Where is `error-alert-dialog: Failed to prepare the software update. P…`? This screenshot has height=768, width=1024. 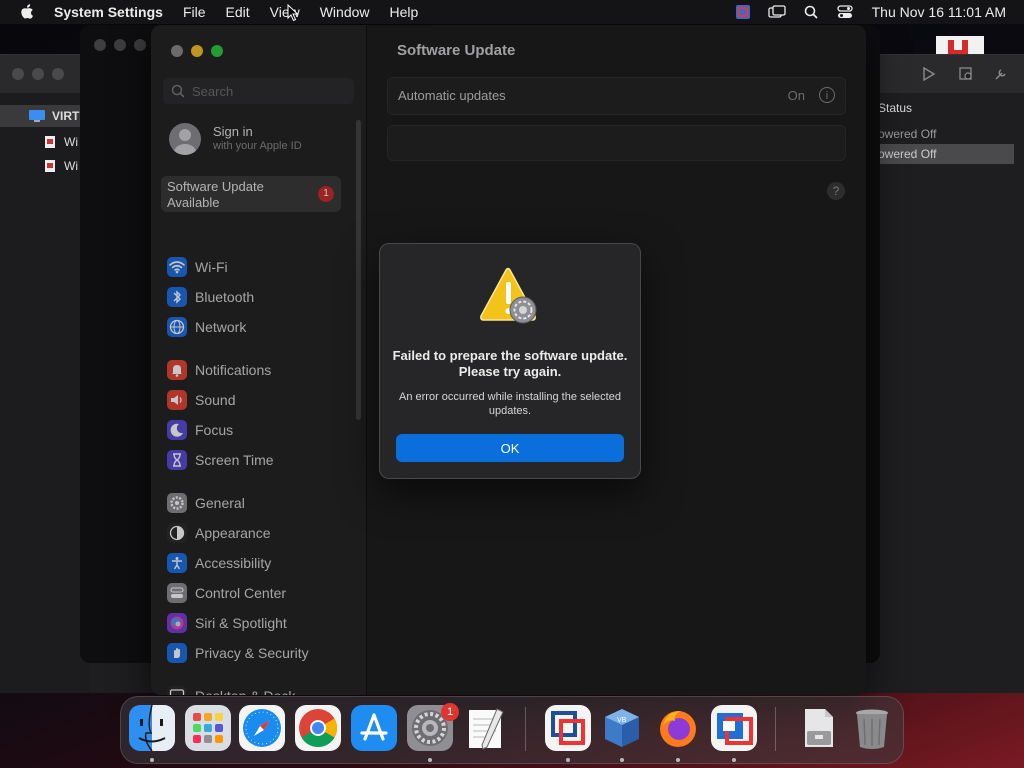
error-alert-dialog: Failed to prepare the software update. P… is located at coordinates (510, 361).